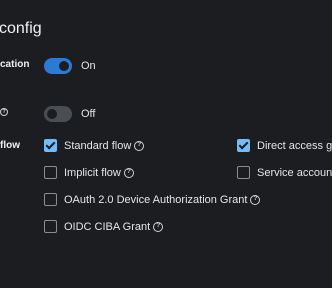  What do you see at coordinates (50, 172) in the screenshot?
I see `implicit-flow-checkbox` at bounding box center [50, 172].